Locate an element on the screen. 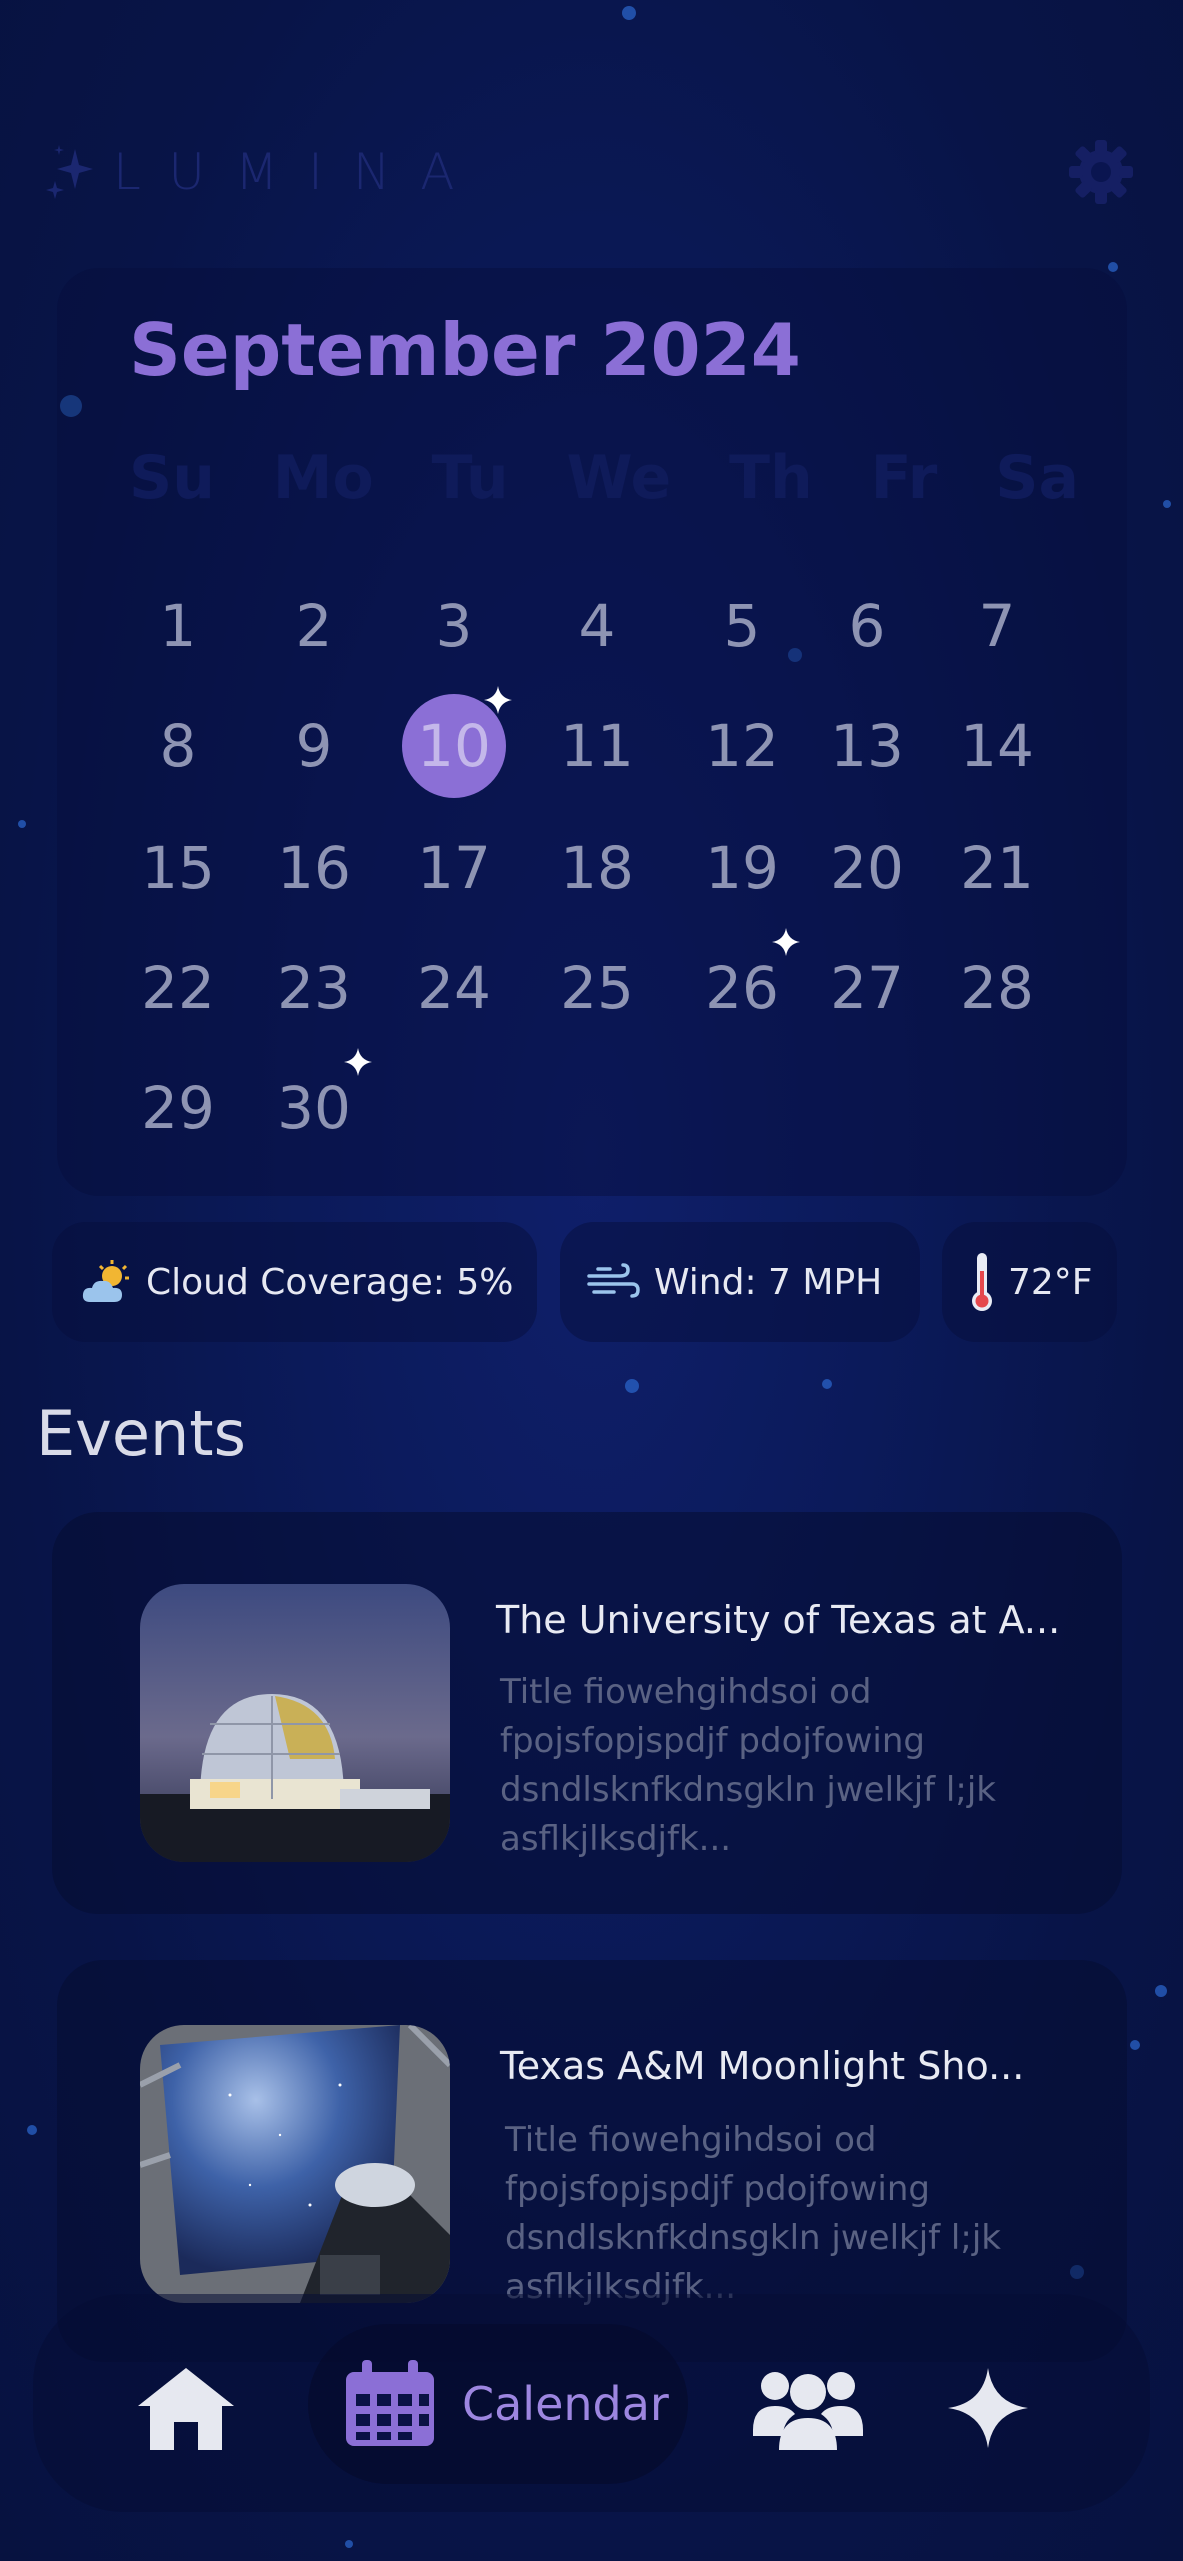 This screenshot has width=1183, height=2561. weekday-label: Sa is located at coordinates (1037, 478).